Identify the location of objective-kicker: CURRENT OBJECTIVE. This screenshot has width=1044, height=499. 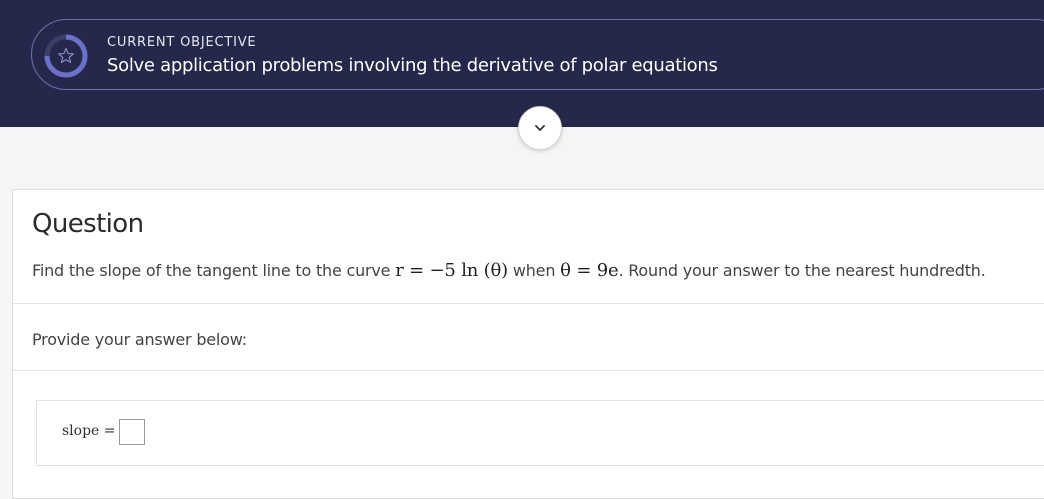
(182, 42).